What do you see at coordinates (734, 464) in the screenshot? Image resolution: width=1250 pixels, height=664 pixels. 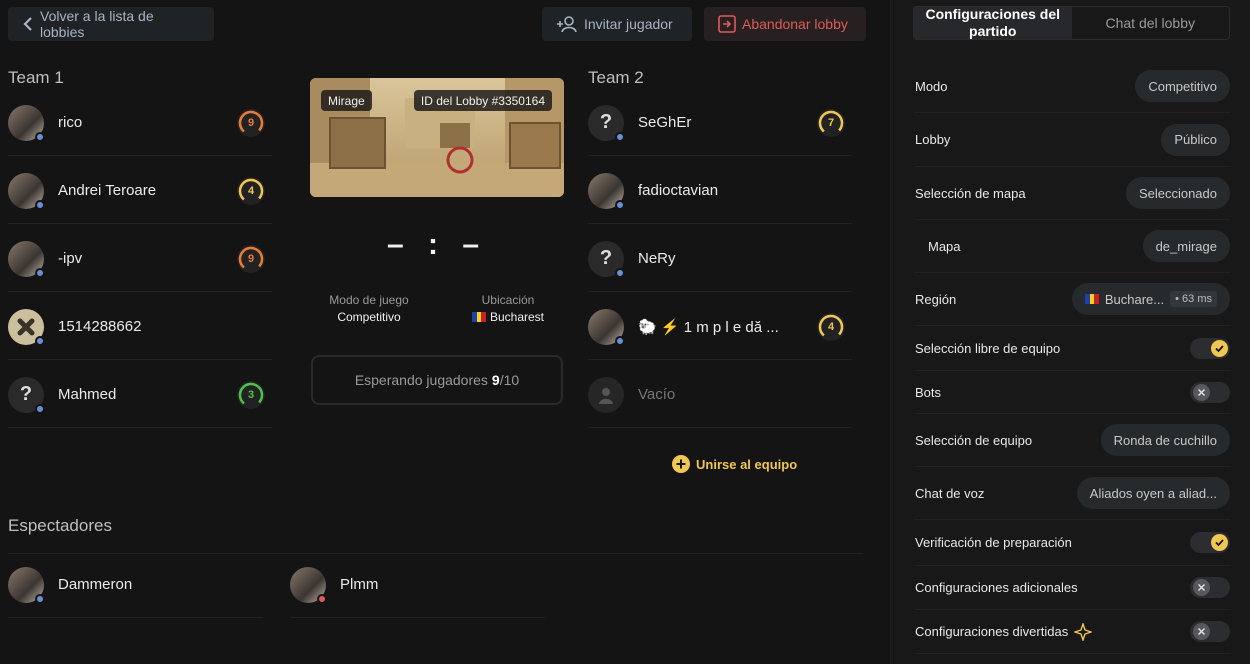 I see `join-team-button: Unirse al equipo` at bounding box center [734, 464].